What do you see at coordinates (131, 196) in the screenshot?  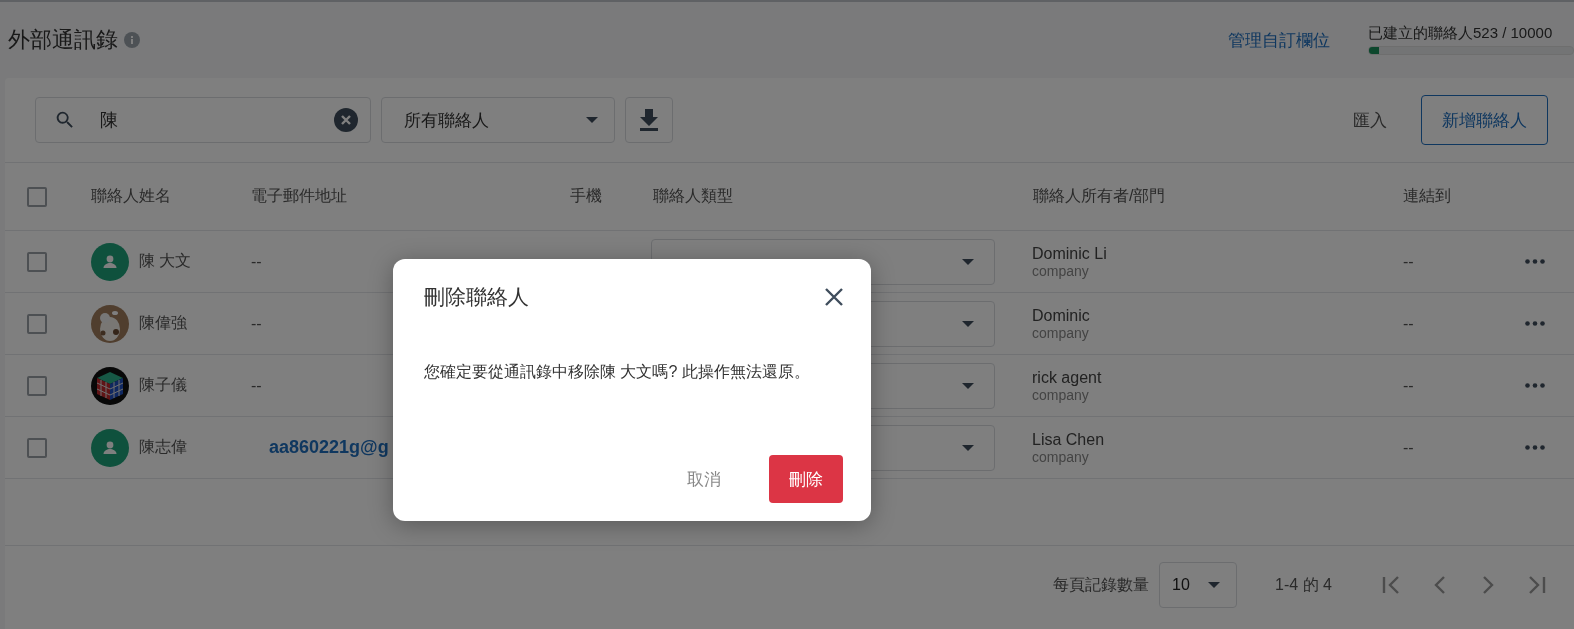 I see `column-header: 聯絡人姓名` at bounding box center [131, 196].